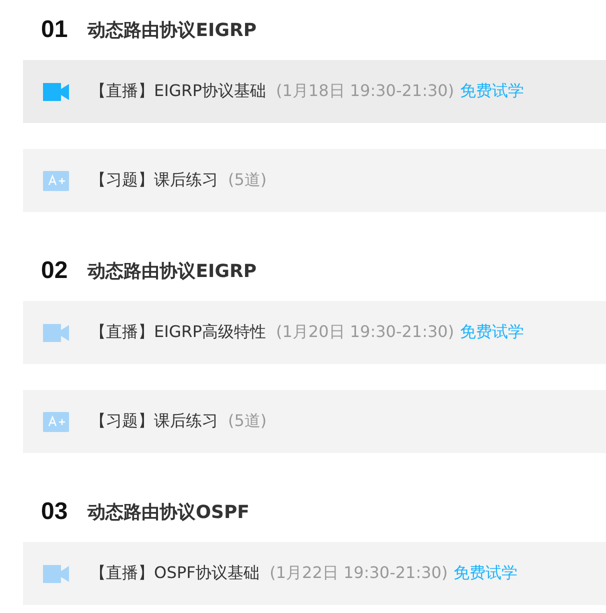 The height and width of the screenshot is (613, 606). I want to click on chapter-number: 03, so click(54, 512).